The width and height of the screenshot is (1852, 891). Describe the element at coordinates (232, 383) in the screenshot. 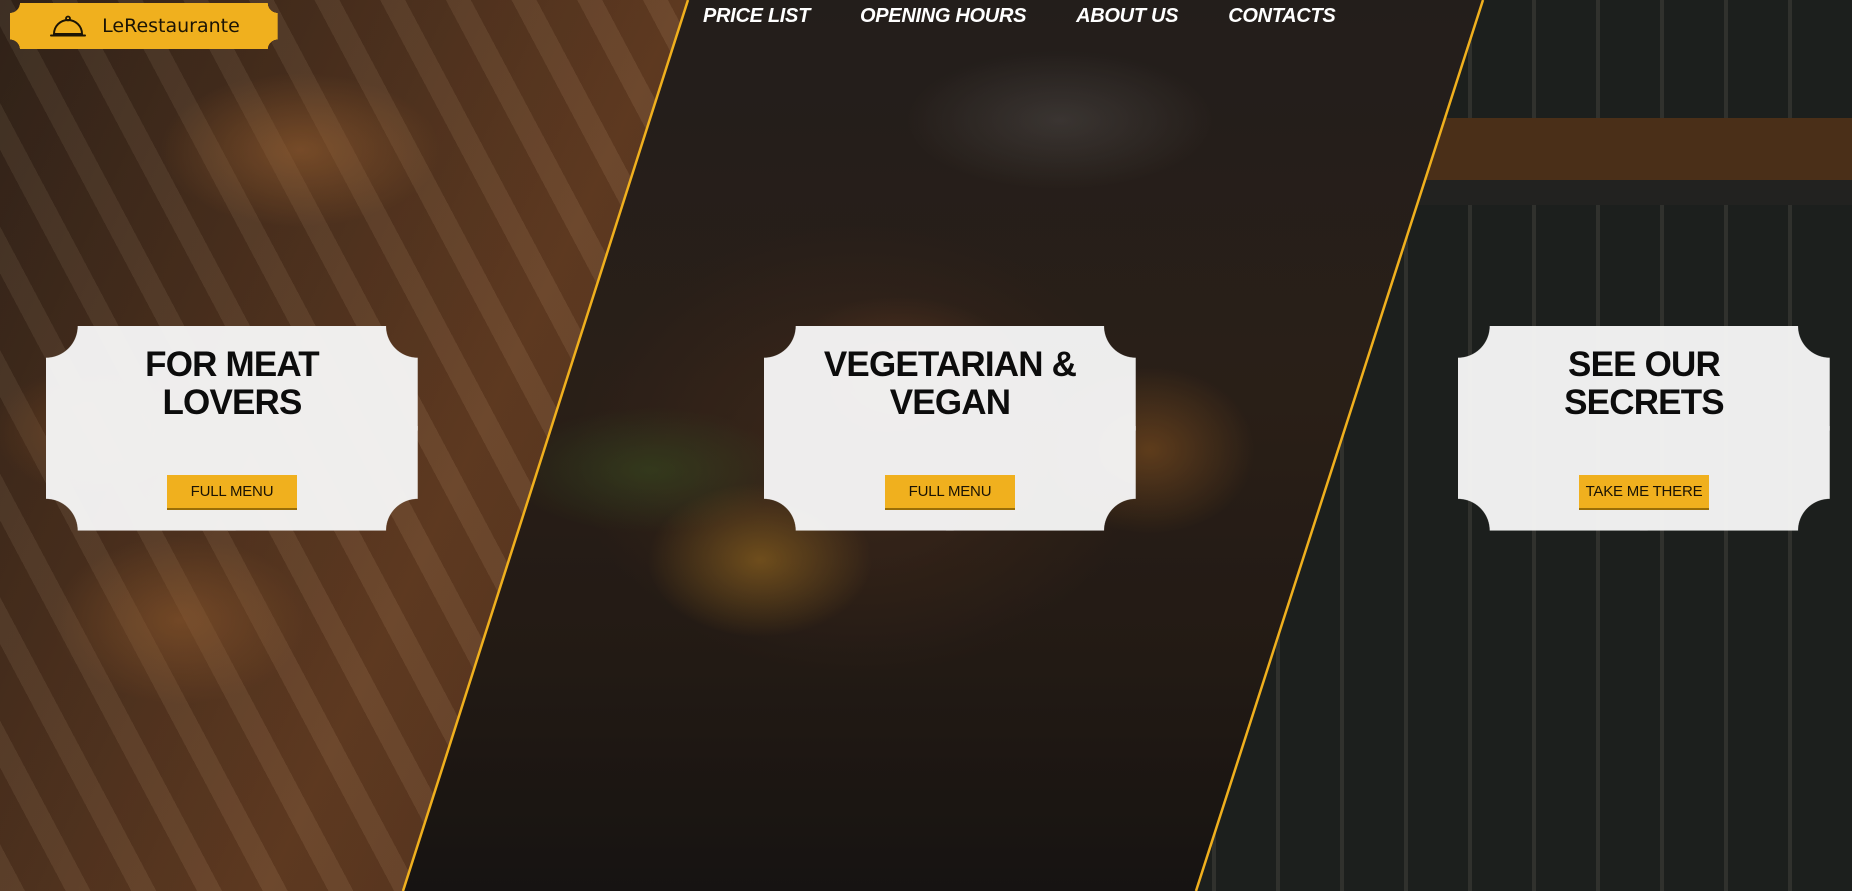

I see `card-title: FOR MEAT LOVERS` at that location.